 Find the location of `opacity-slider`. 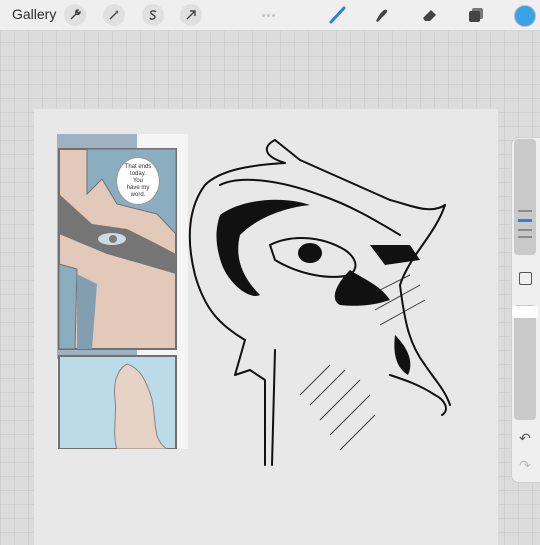

opacity-slider is located at coordinates (525, 362).